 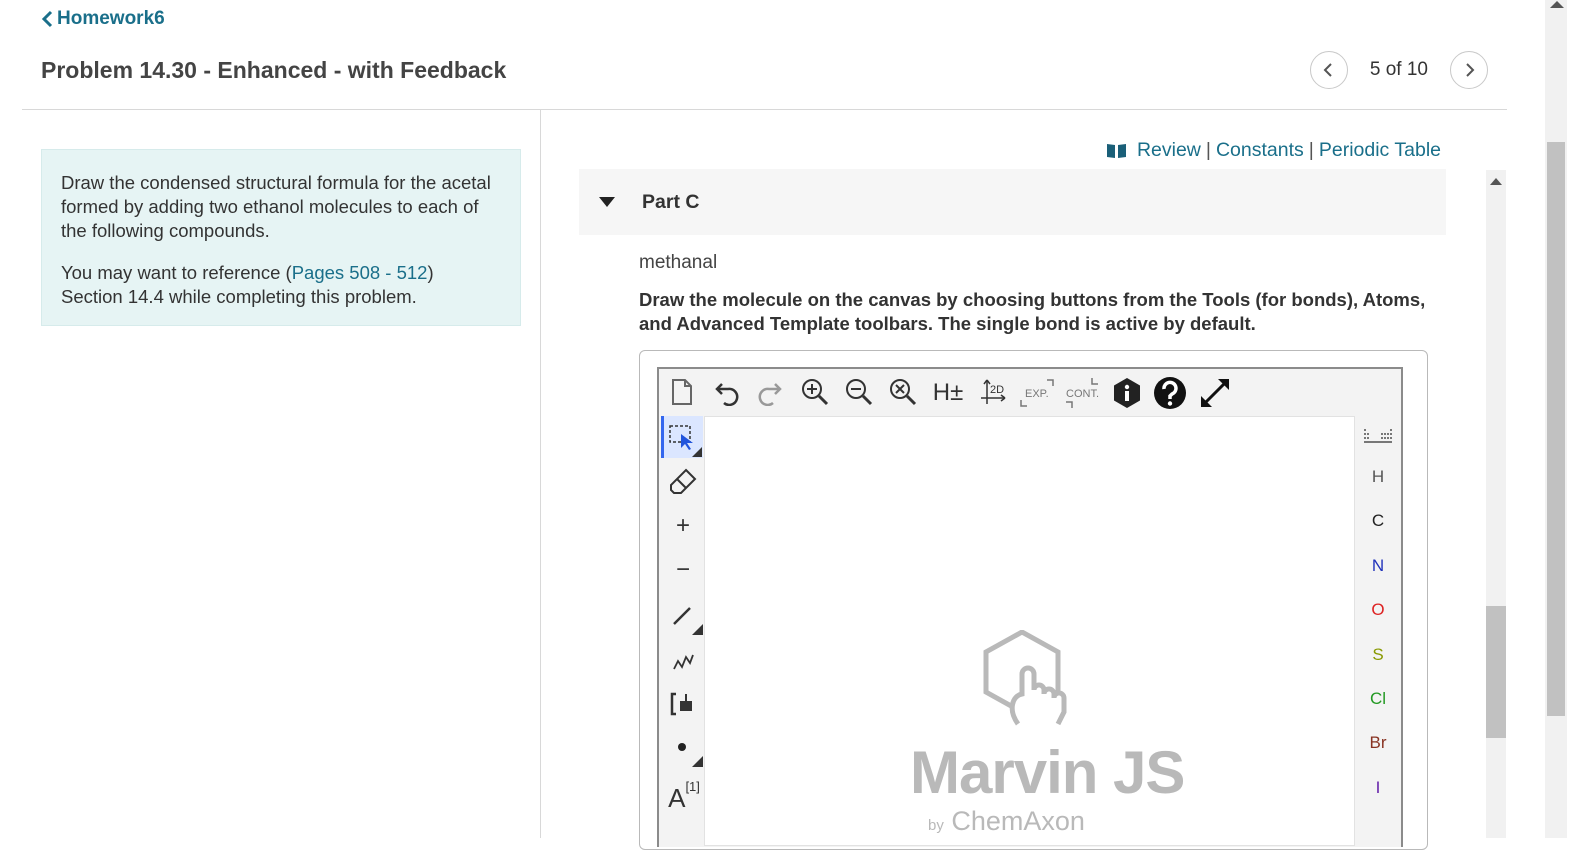 I want to click on caret-down-icon, so click(x=607, y=202).